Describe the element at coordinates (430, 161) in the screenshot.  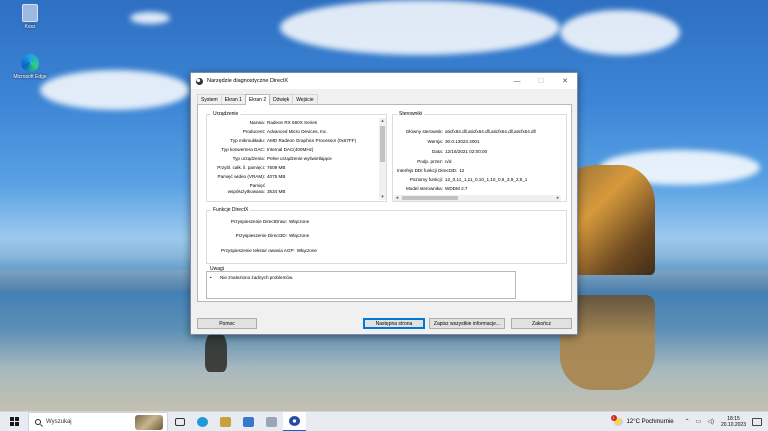
I see `driver-label: Podp. przez:` at that location.